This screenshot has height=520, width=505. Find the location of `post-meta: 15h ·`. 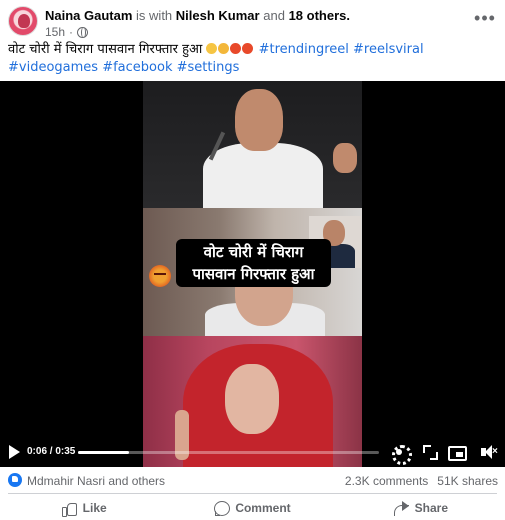

post-meta: 15h · is located at coordinates (67, 32).